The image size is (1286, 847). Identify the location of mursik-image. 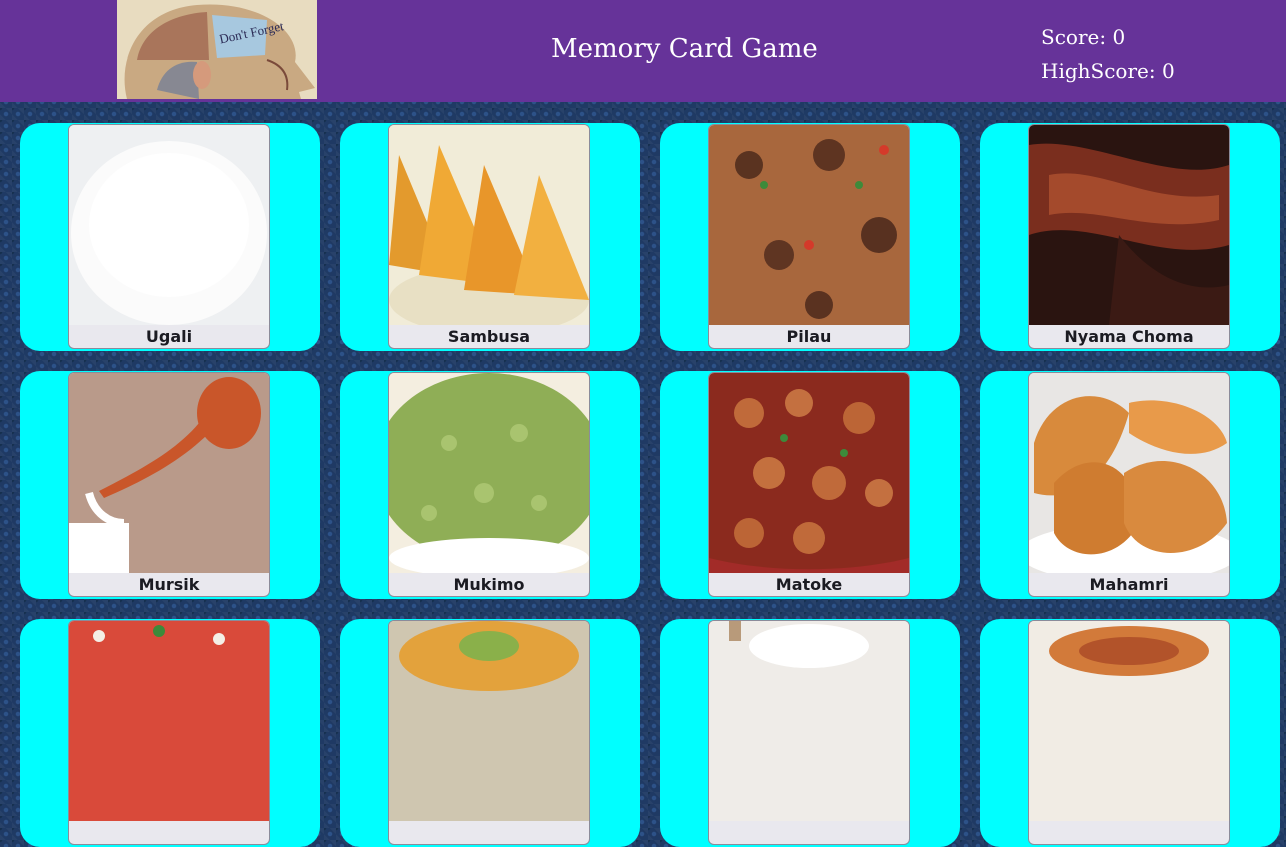
(169, 473).